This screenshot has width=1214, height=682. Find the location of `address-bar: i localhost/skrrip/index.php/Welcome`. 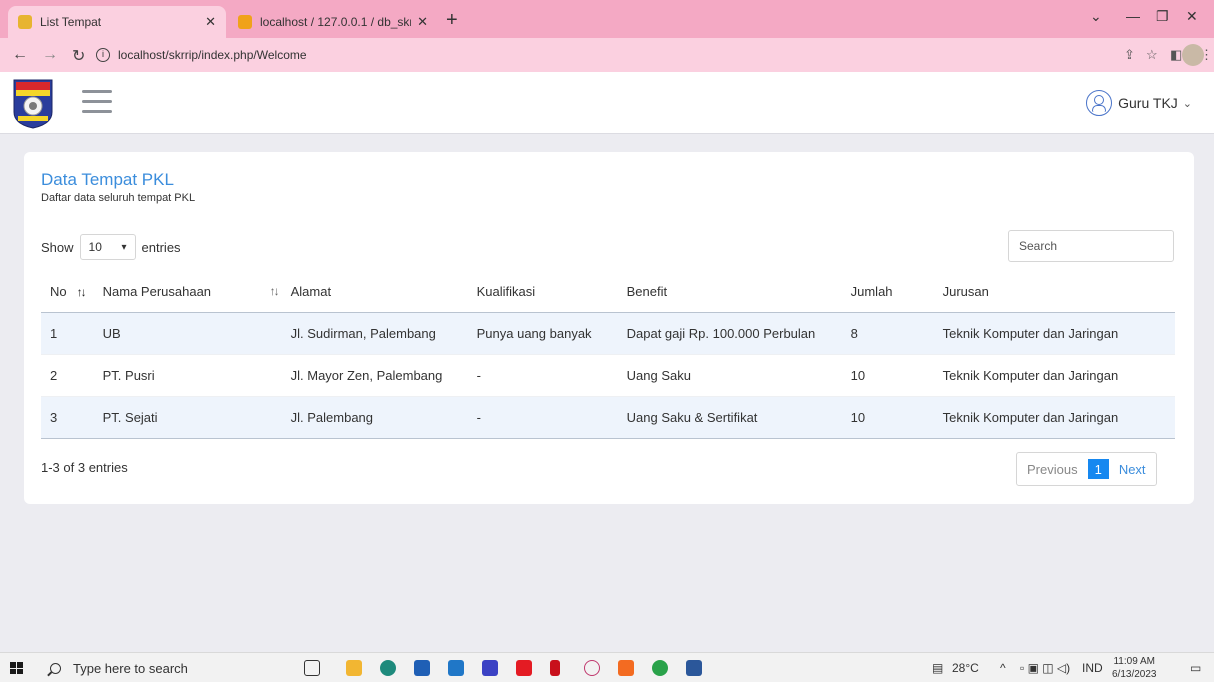

address-bar: i localhost/skrrip/index.php/Welcome is located at coordinates (606, 55).